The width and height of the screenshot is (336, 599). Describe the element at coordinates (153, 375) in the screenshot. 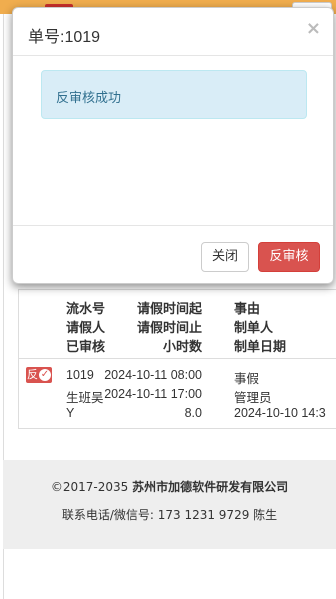

I see `cell-start-time: 2024-10-11 08:00` at that location.